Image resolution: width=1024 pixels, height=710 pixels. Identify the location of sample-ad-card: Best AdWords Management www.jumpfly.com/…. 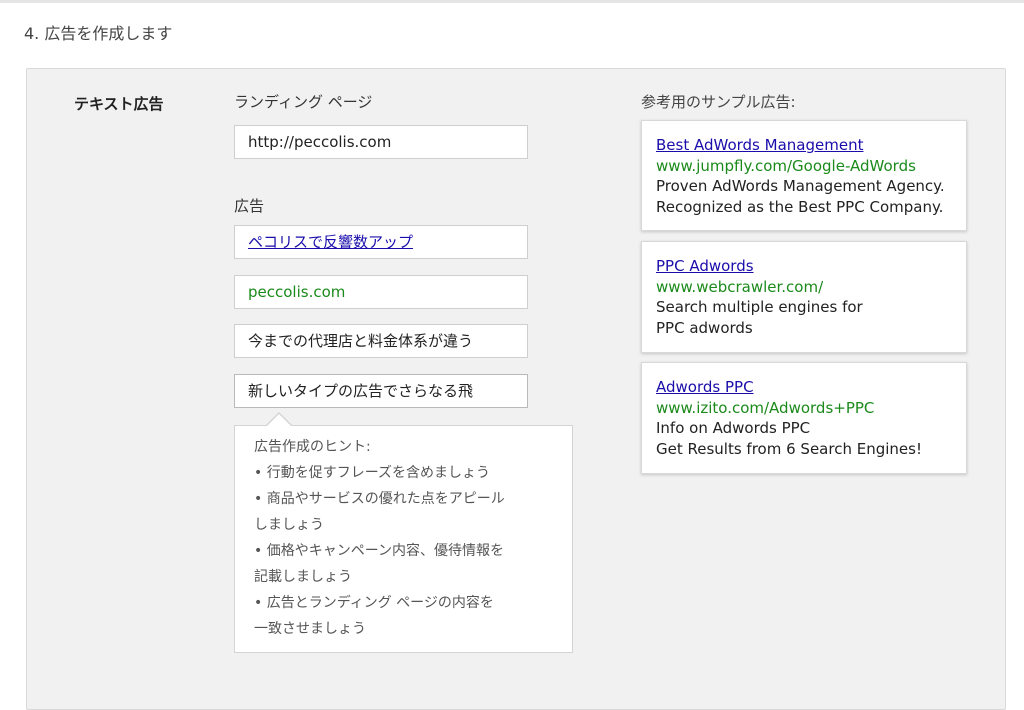
(804, 175).